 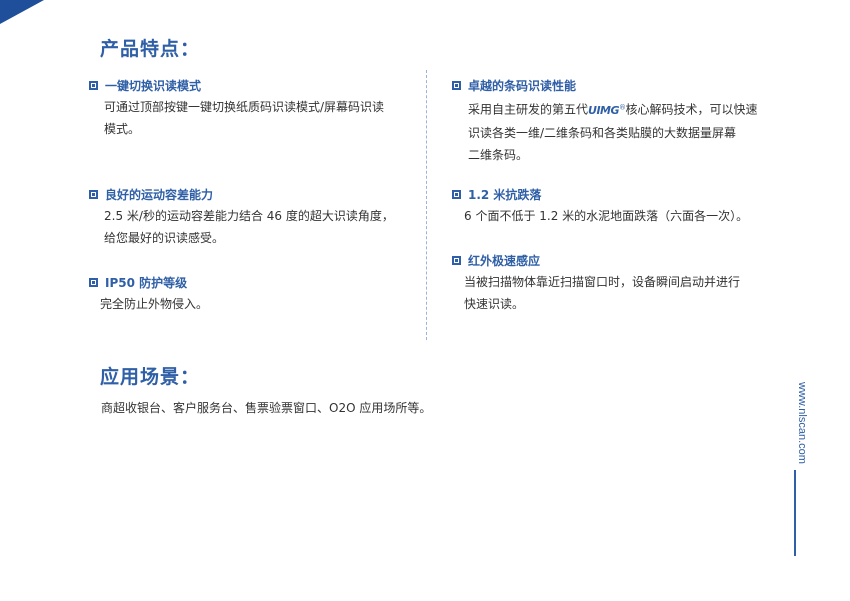 I want to click on feature-desc-line: 采用自主研发的第五代UIMG®核心解码技术，可以快速, so click(x=613, y=109).